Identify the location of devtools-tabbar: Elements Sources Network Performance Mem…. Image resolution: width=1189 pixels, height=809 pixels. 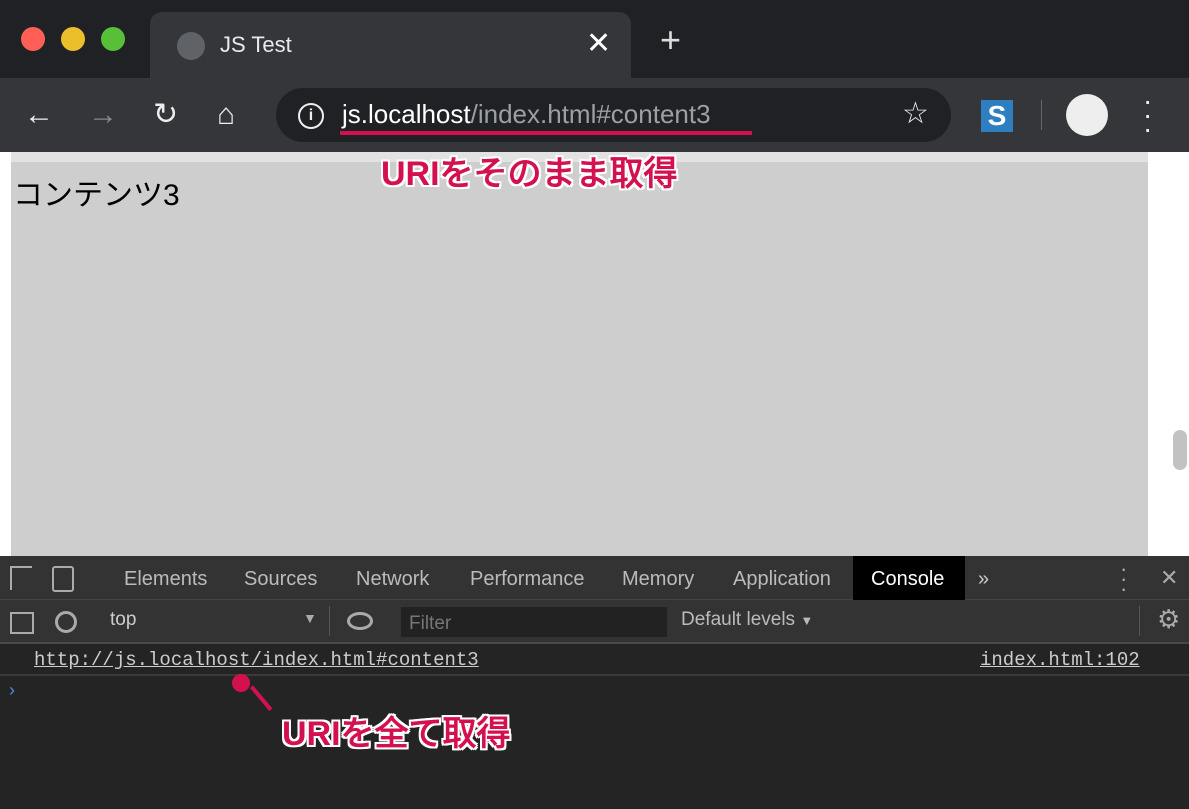
(594, 578).